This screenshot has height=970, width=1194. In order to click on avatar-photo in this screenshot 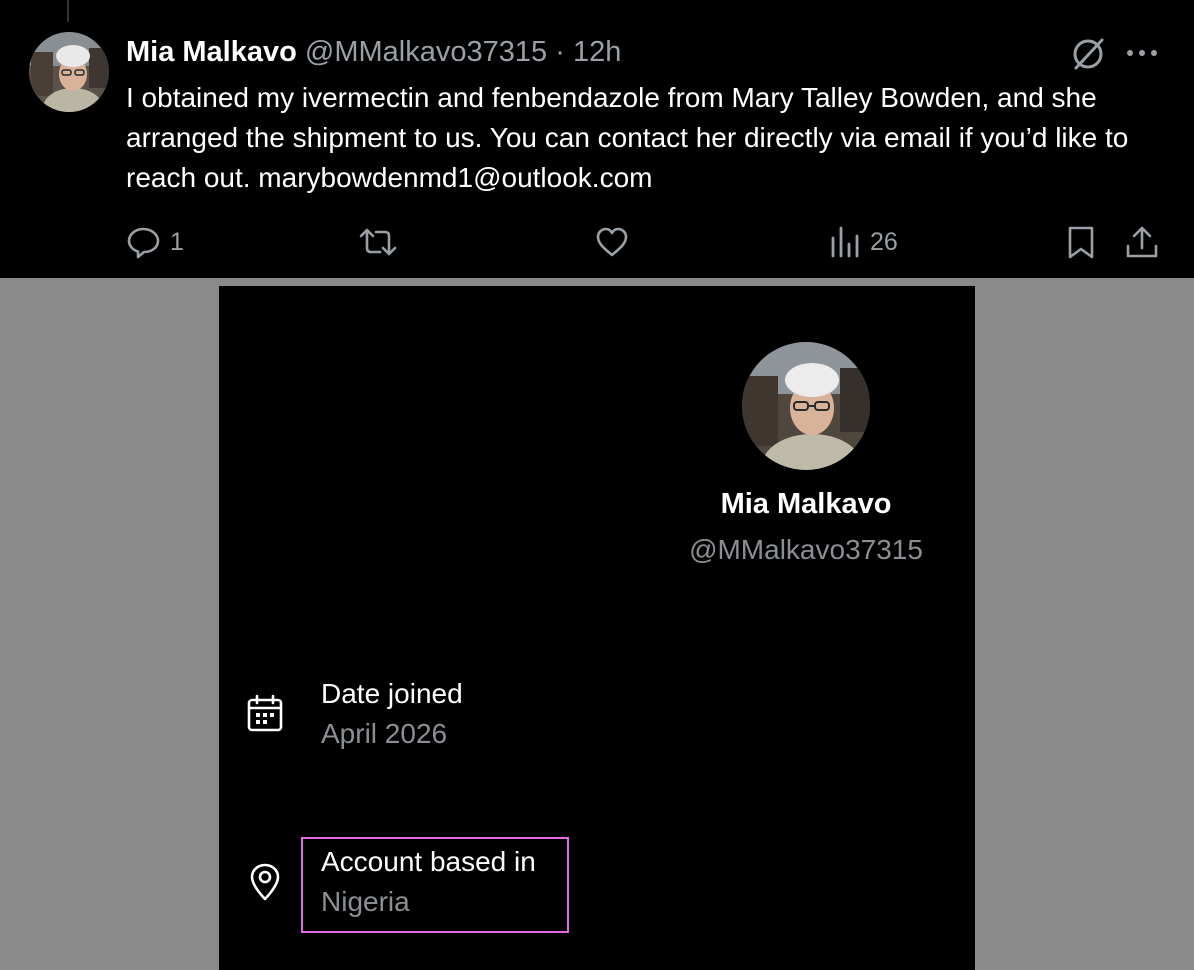, I will do `click(69, 72)`.